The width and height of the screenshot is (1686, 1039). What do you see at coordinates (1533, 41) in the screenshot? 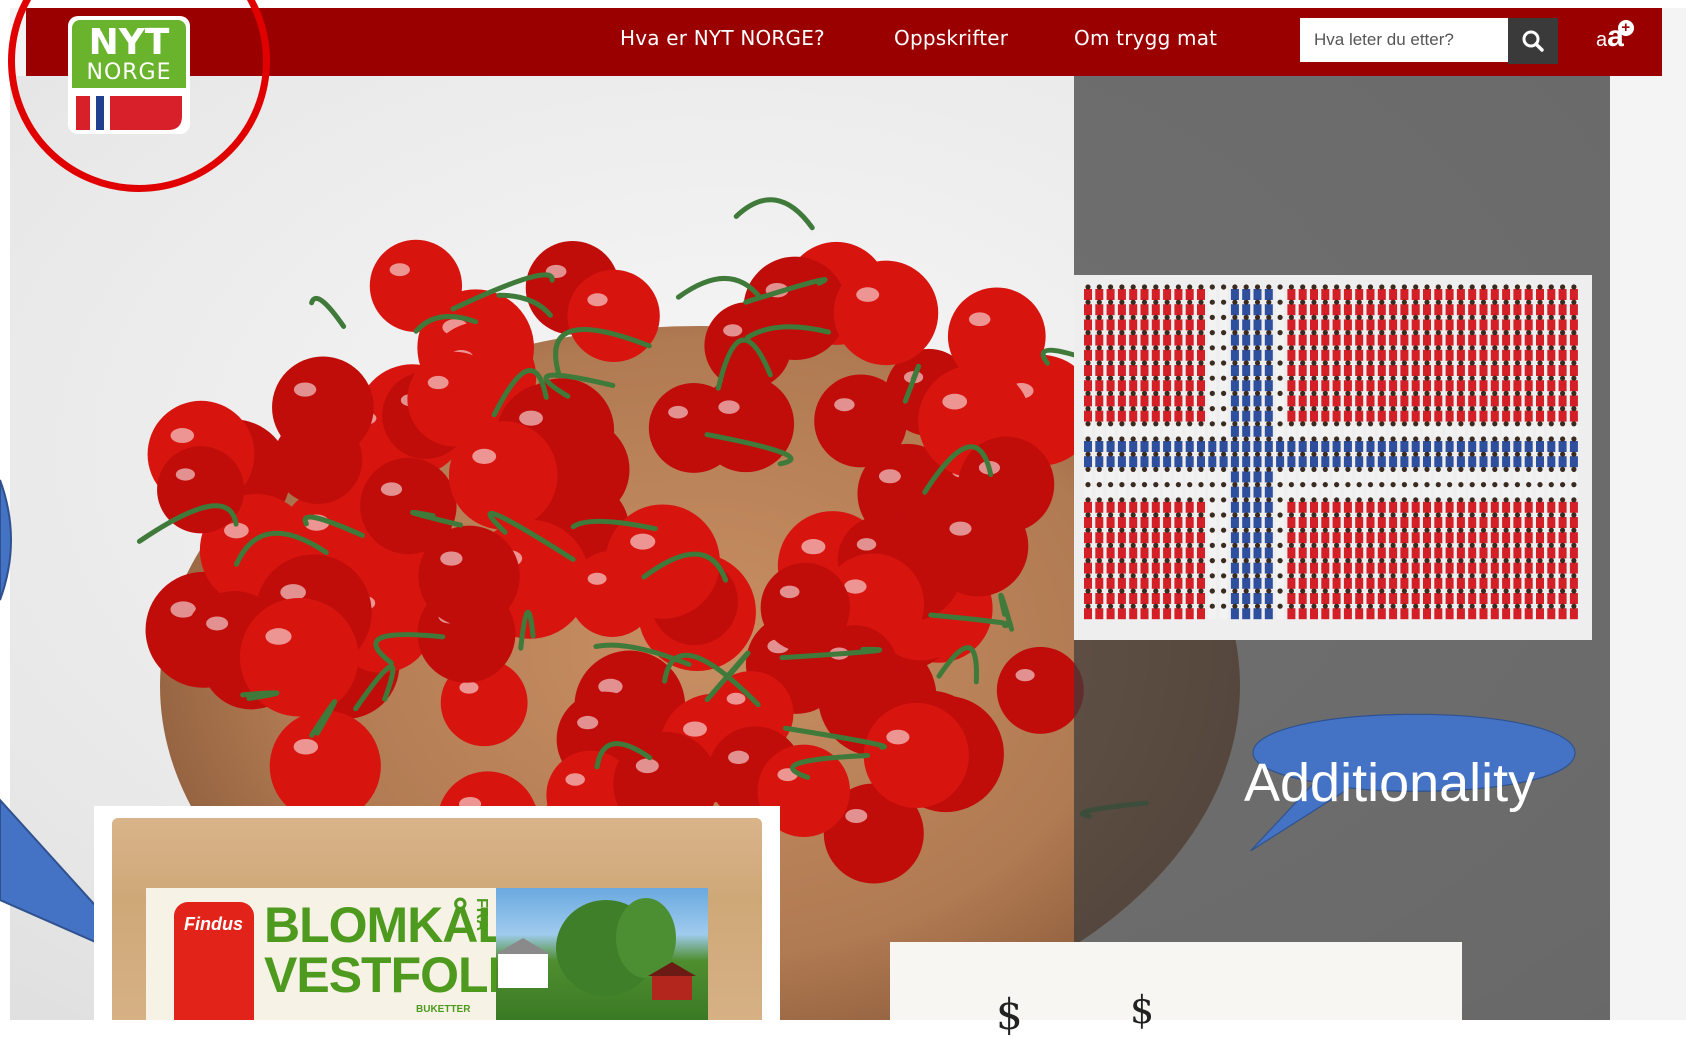
I see `search-button` at bounding box center [1533, 41].